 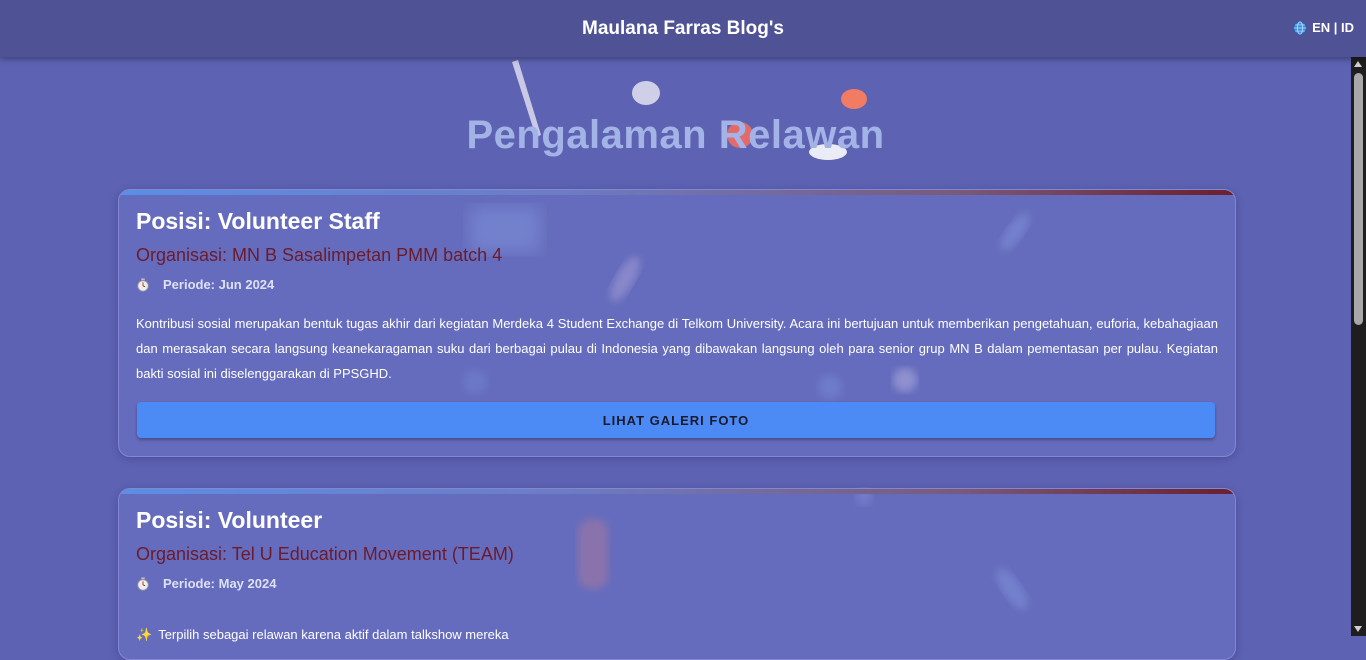 I want to click on language-label: EN | ID, so click(x=1333, y=27).